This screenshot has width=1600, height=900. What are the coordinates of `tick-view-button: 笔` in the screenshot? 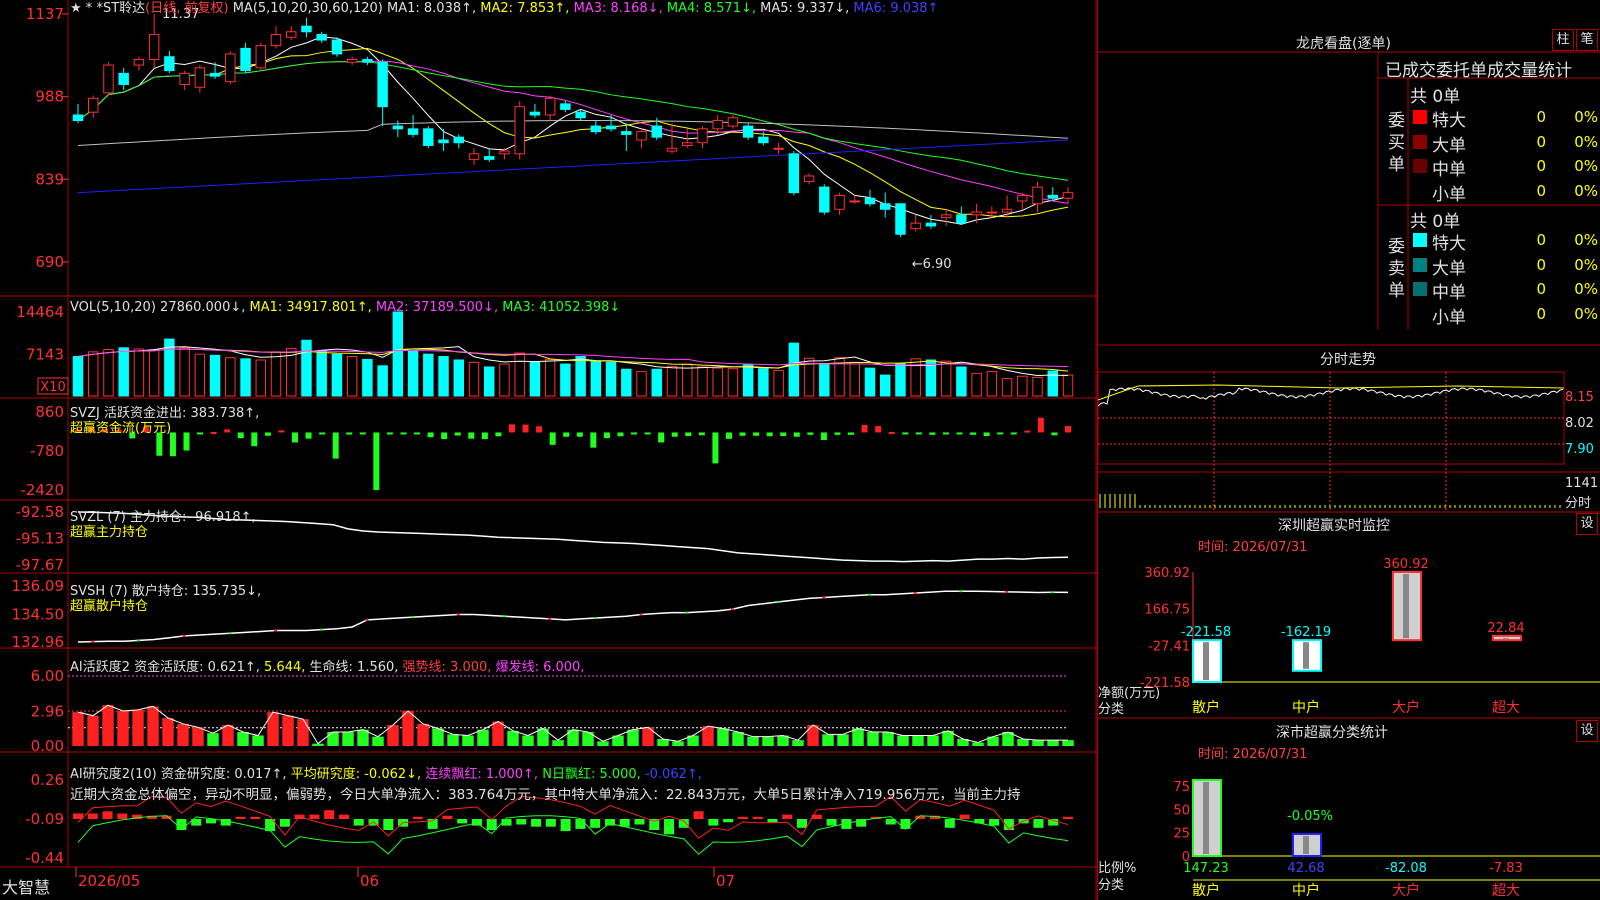 It's located at (1587, 40).